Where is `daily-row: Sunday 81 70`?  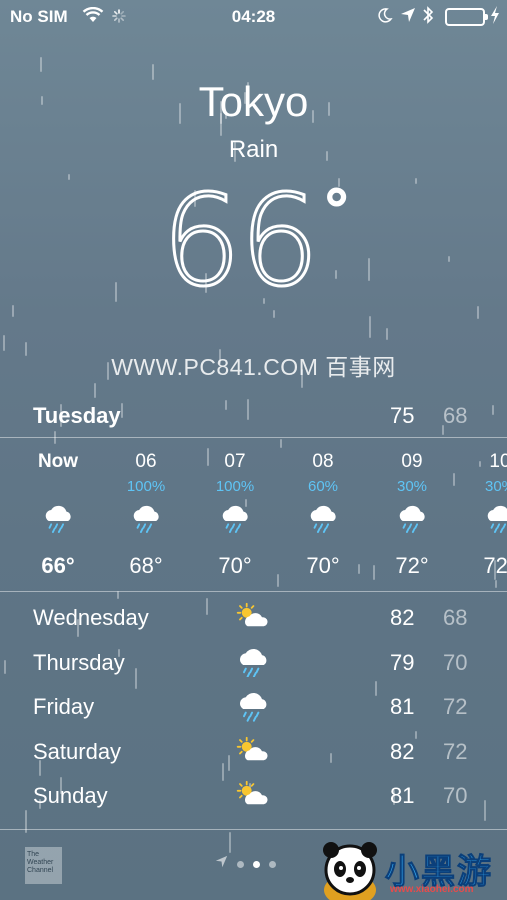
daily-row: Sunday 81 70 is located at coordinates (253, 798).